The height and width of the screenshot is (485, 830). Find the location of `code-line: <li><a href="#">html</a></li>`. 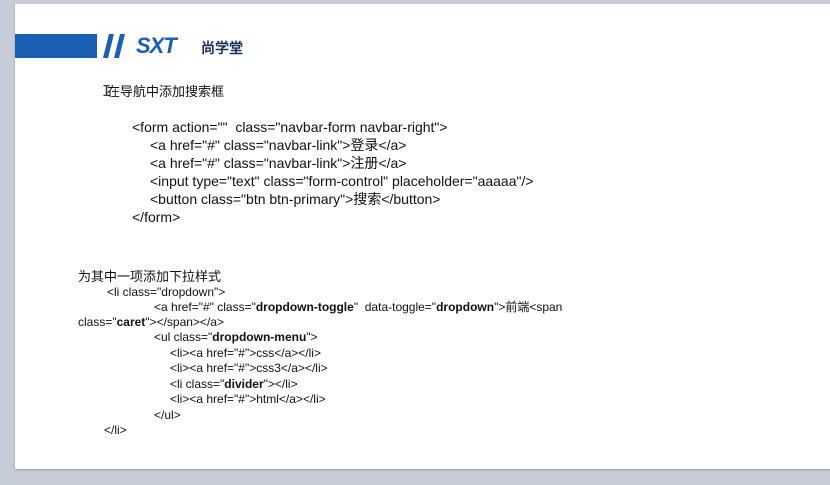

code-line: <li><a href="#">html</a></li> is located at coordinates (248, 399).